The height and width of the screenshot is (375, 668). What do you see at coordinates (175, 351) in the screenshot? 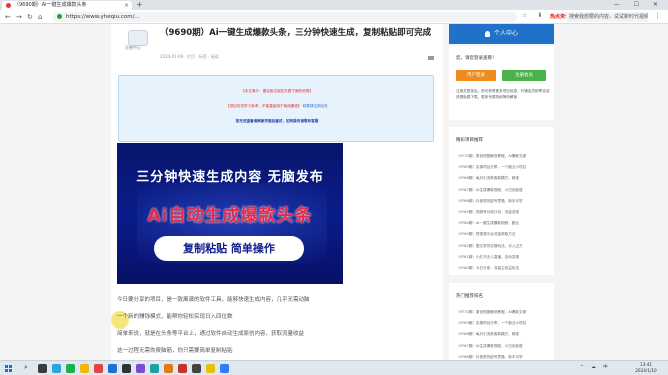
I see `paragraph-4: 这一过程无需你费脑筋，你只需要简单复制粘贴` at bounding box center [175, 351].